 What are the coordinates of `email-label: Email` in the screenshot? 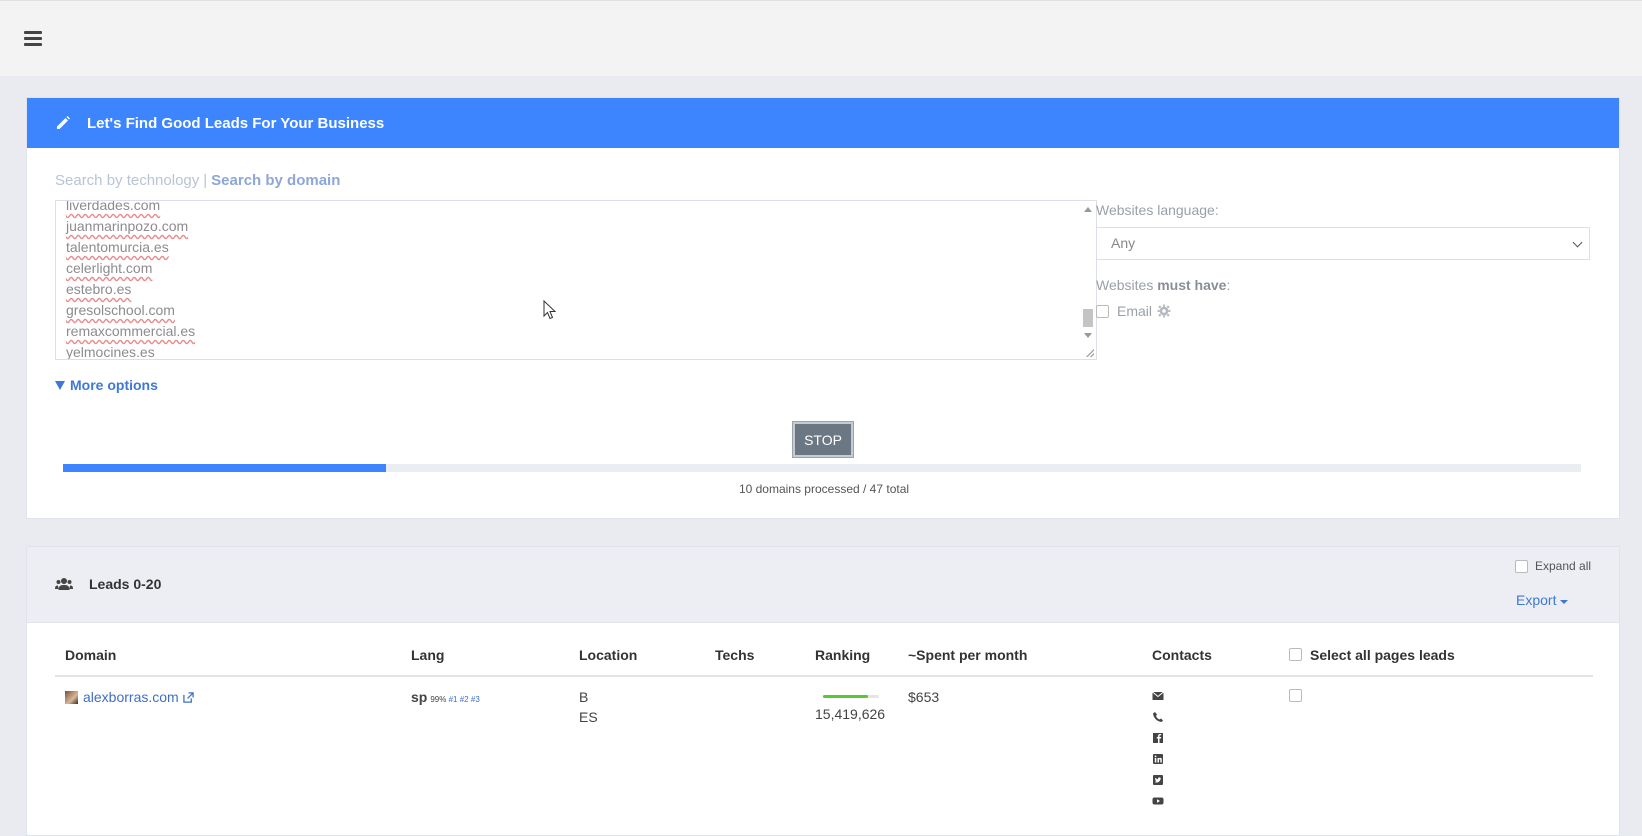 It's located at (1135, 311).